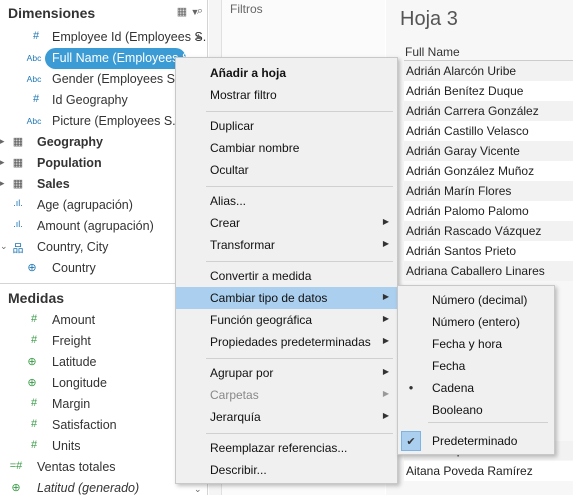 The height and width of the screenshot is (495, 573). Describe the element at coordinates (84, 425) in the screenshot. I see `field-label: Satisfaction` at that location.